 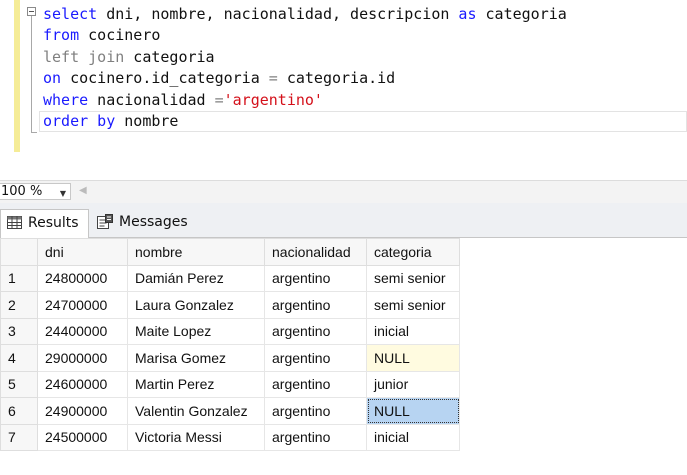 I want to click on sql-operator: left join, so click(x=84, y=56).